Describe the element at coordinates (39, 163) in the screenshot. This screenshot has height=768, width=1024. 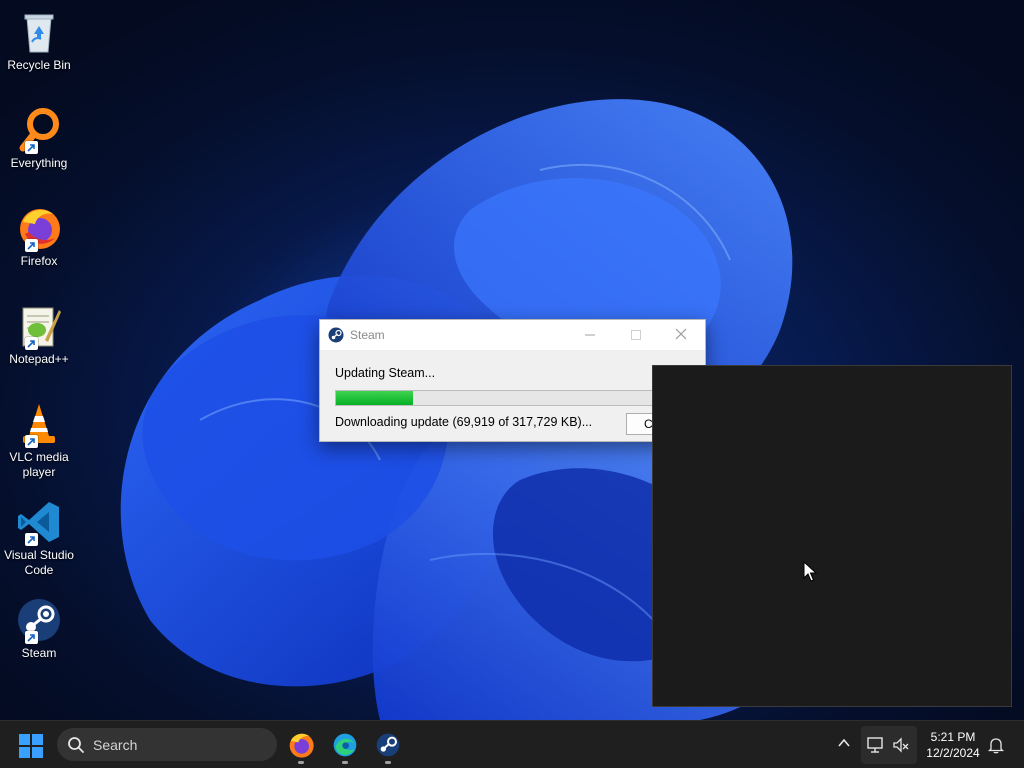
I see `desktop-icon-label: Everything` at that location.